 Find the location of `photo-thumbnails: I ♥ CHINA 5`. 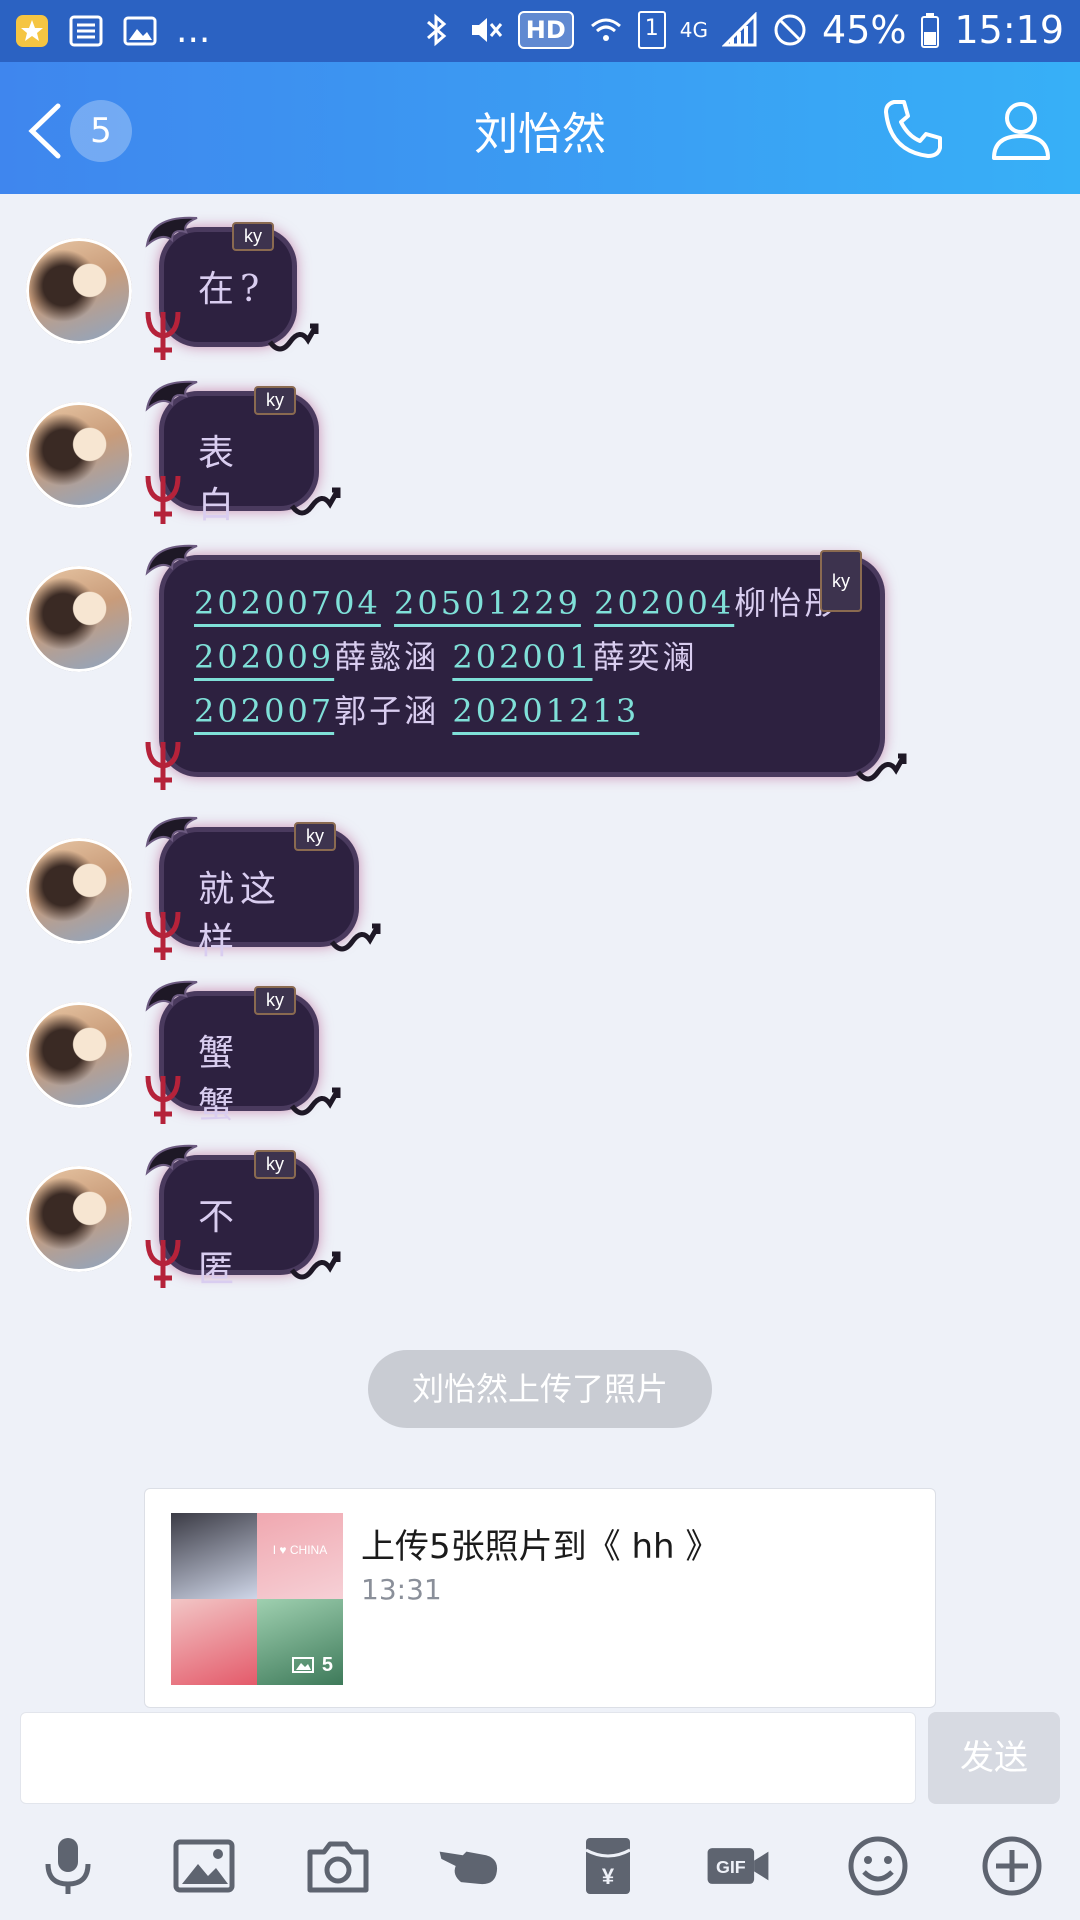

photo-thumbnails: I ♥ CHINA 5 is located at coordinates (257, 1599).